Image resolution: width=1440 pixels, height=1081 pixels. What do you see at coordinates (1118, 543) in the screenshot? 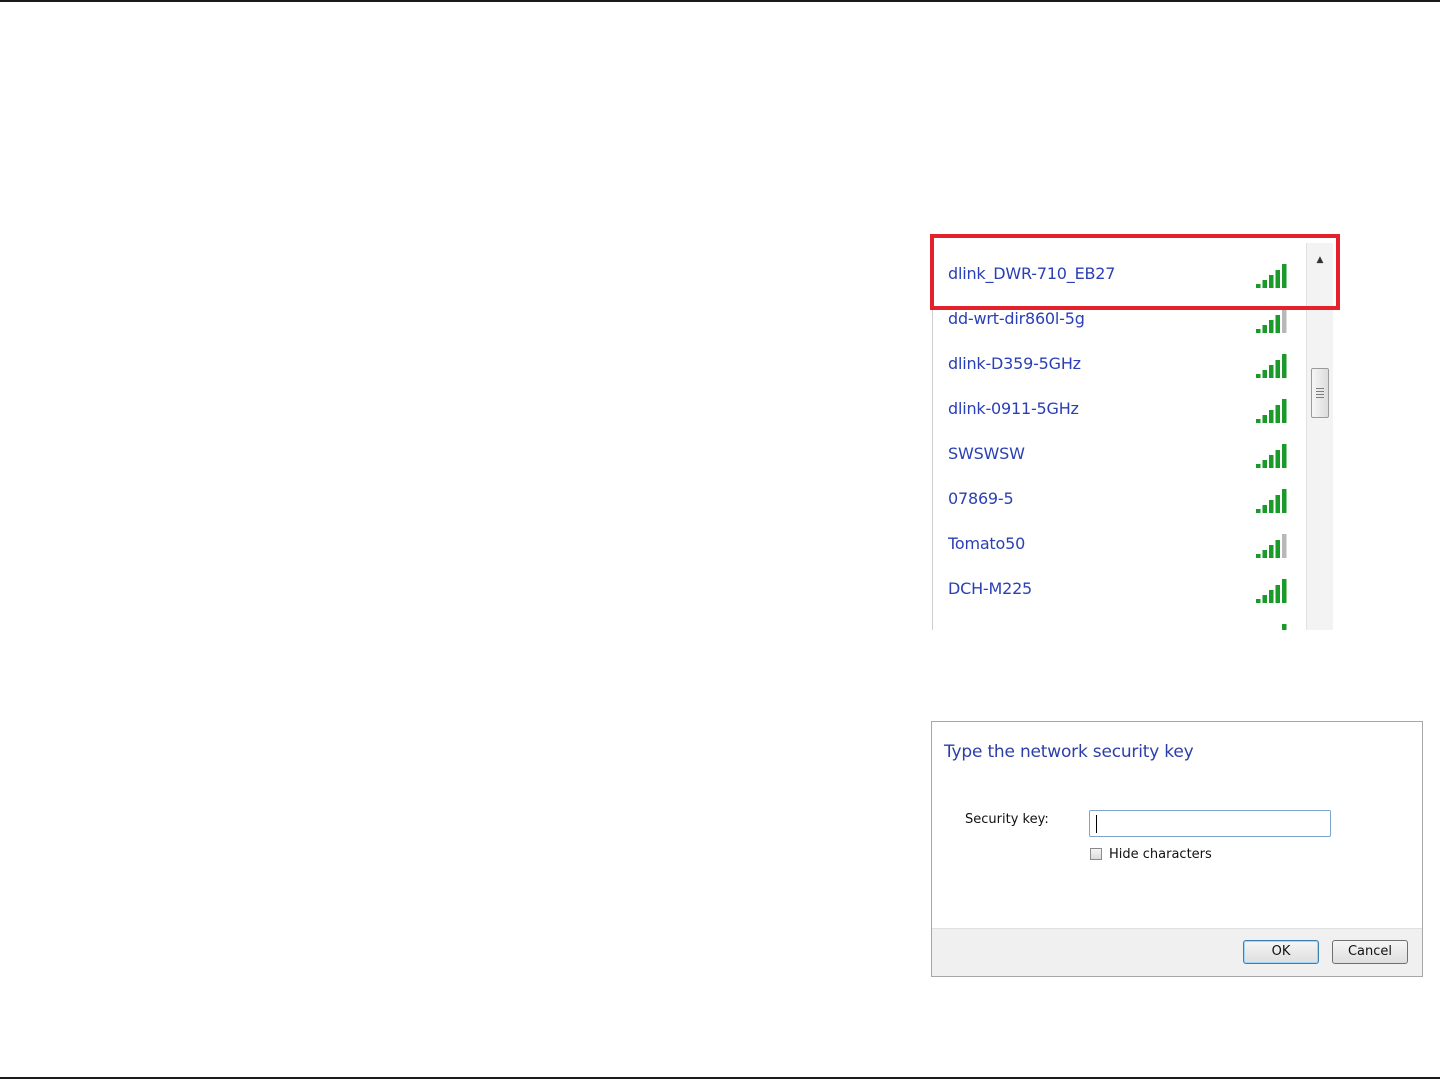
I see `network-list-item: Tomato50` at bounding box center [1118, 543].